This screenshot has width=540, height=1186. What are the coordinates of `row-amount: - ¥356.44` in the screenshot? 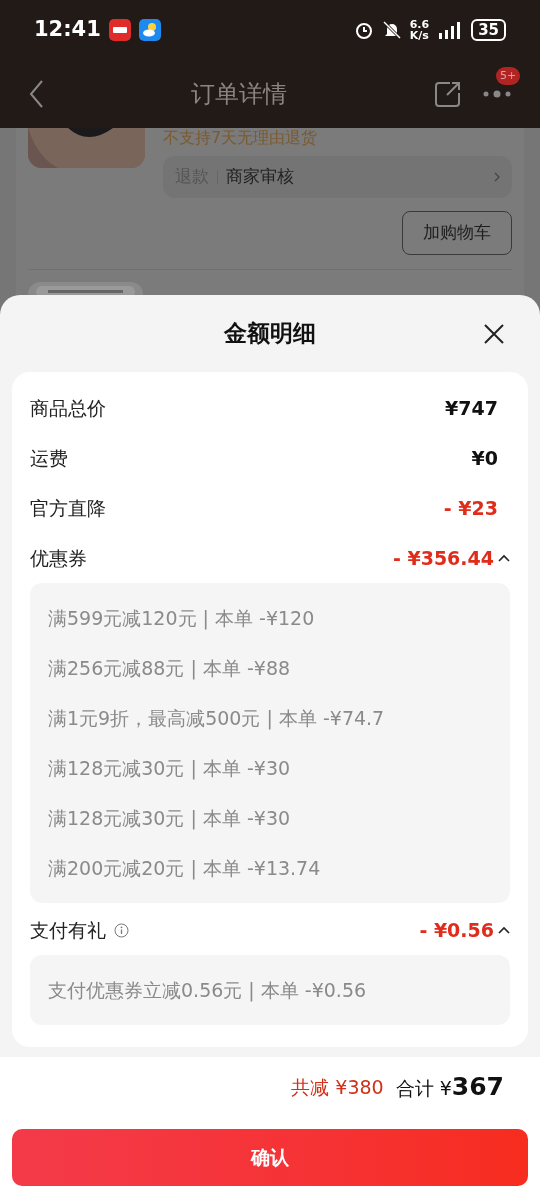 It's located at (443, 558).